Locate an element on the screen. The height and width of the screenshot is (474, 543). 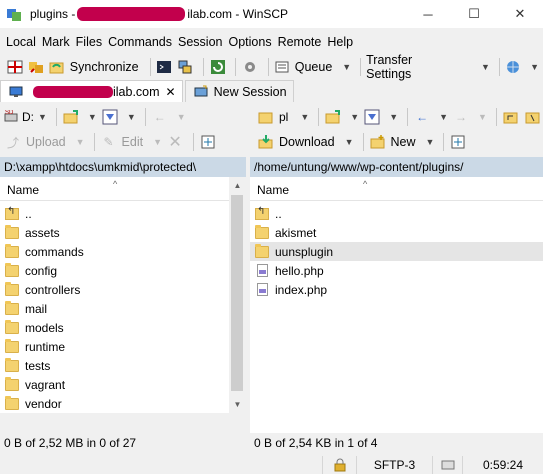
edit-icon: ✎ is located at coordinates (109, 142).